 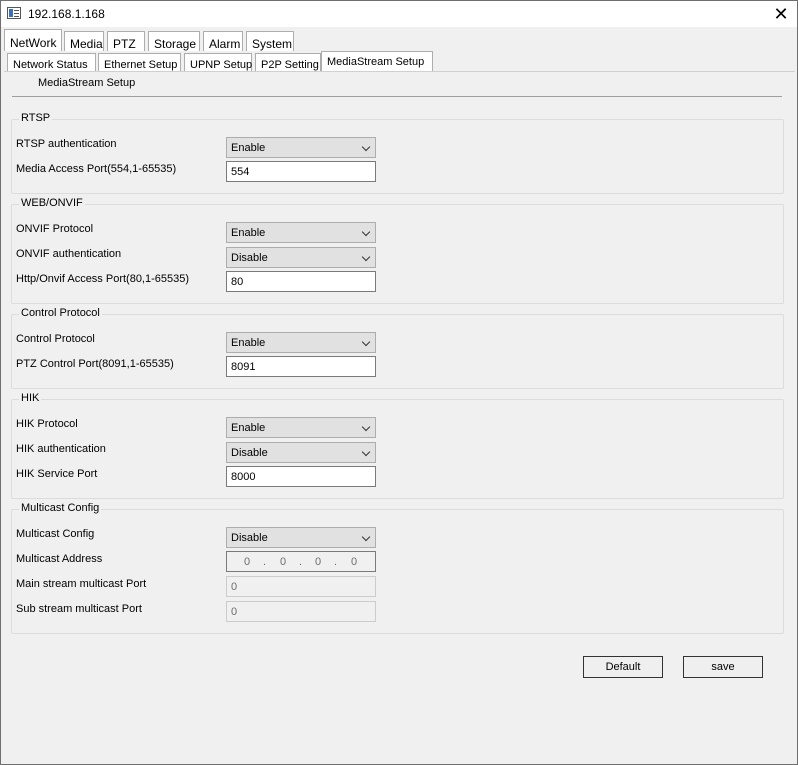 I want to click on tab-system: System, so click(x=270, y=41).